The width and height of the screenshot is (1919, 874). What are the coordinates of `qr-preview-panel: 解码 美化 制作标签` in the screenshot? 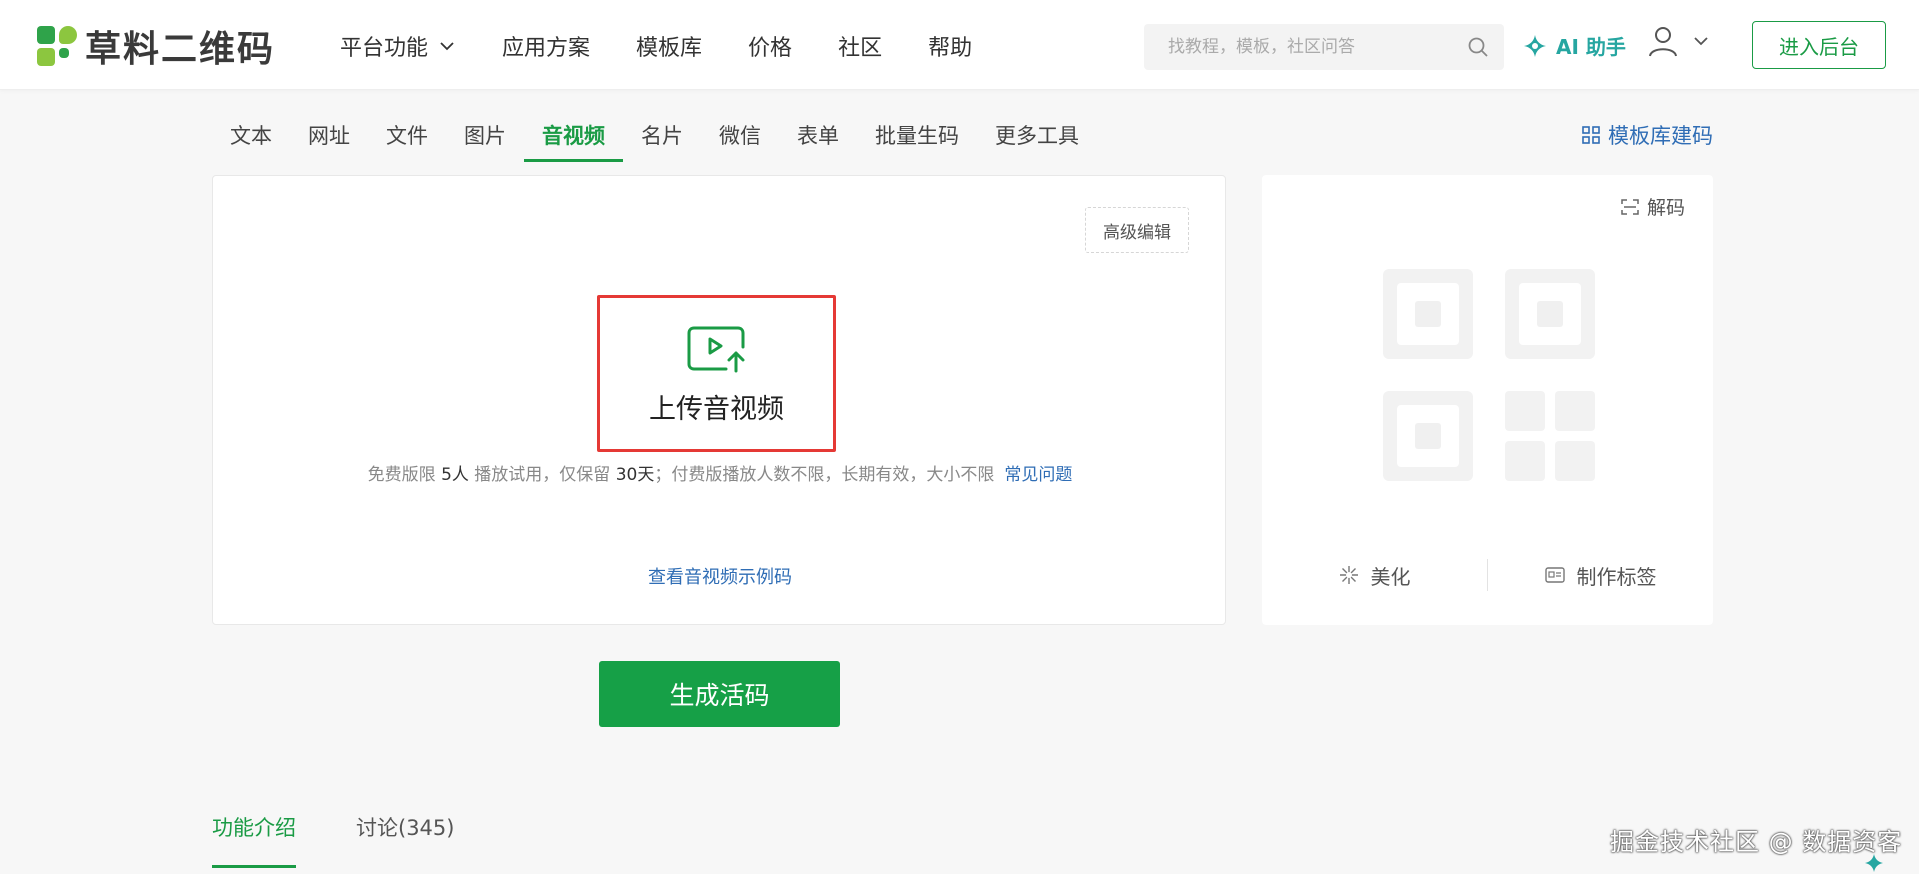 It's located at (1487, 400).